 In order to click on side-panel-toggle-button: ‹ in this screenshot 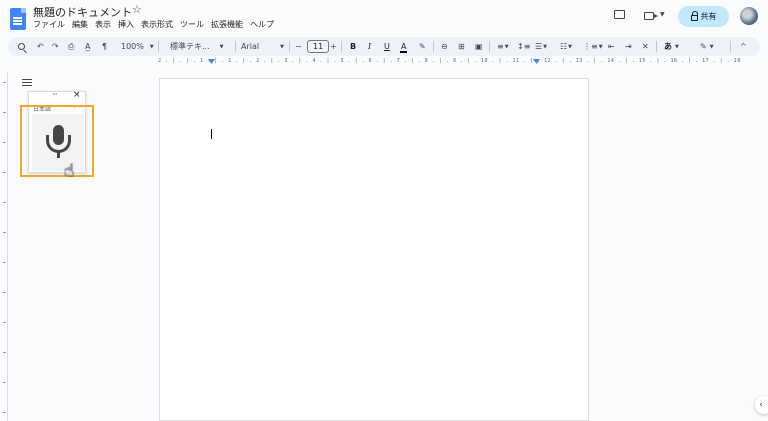, I will do `click(761, 405)`.